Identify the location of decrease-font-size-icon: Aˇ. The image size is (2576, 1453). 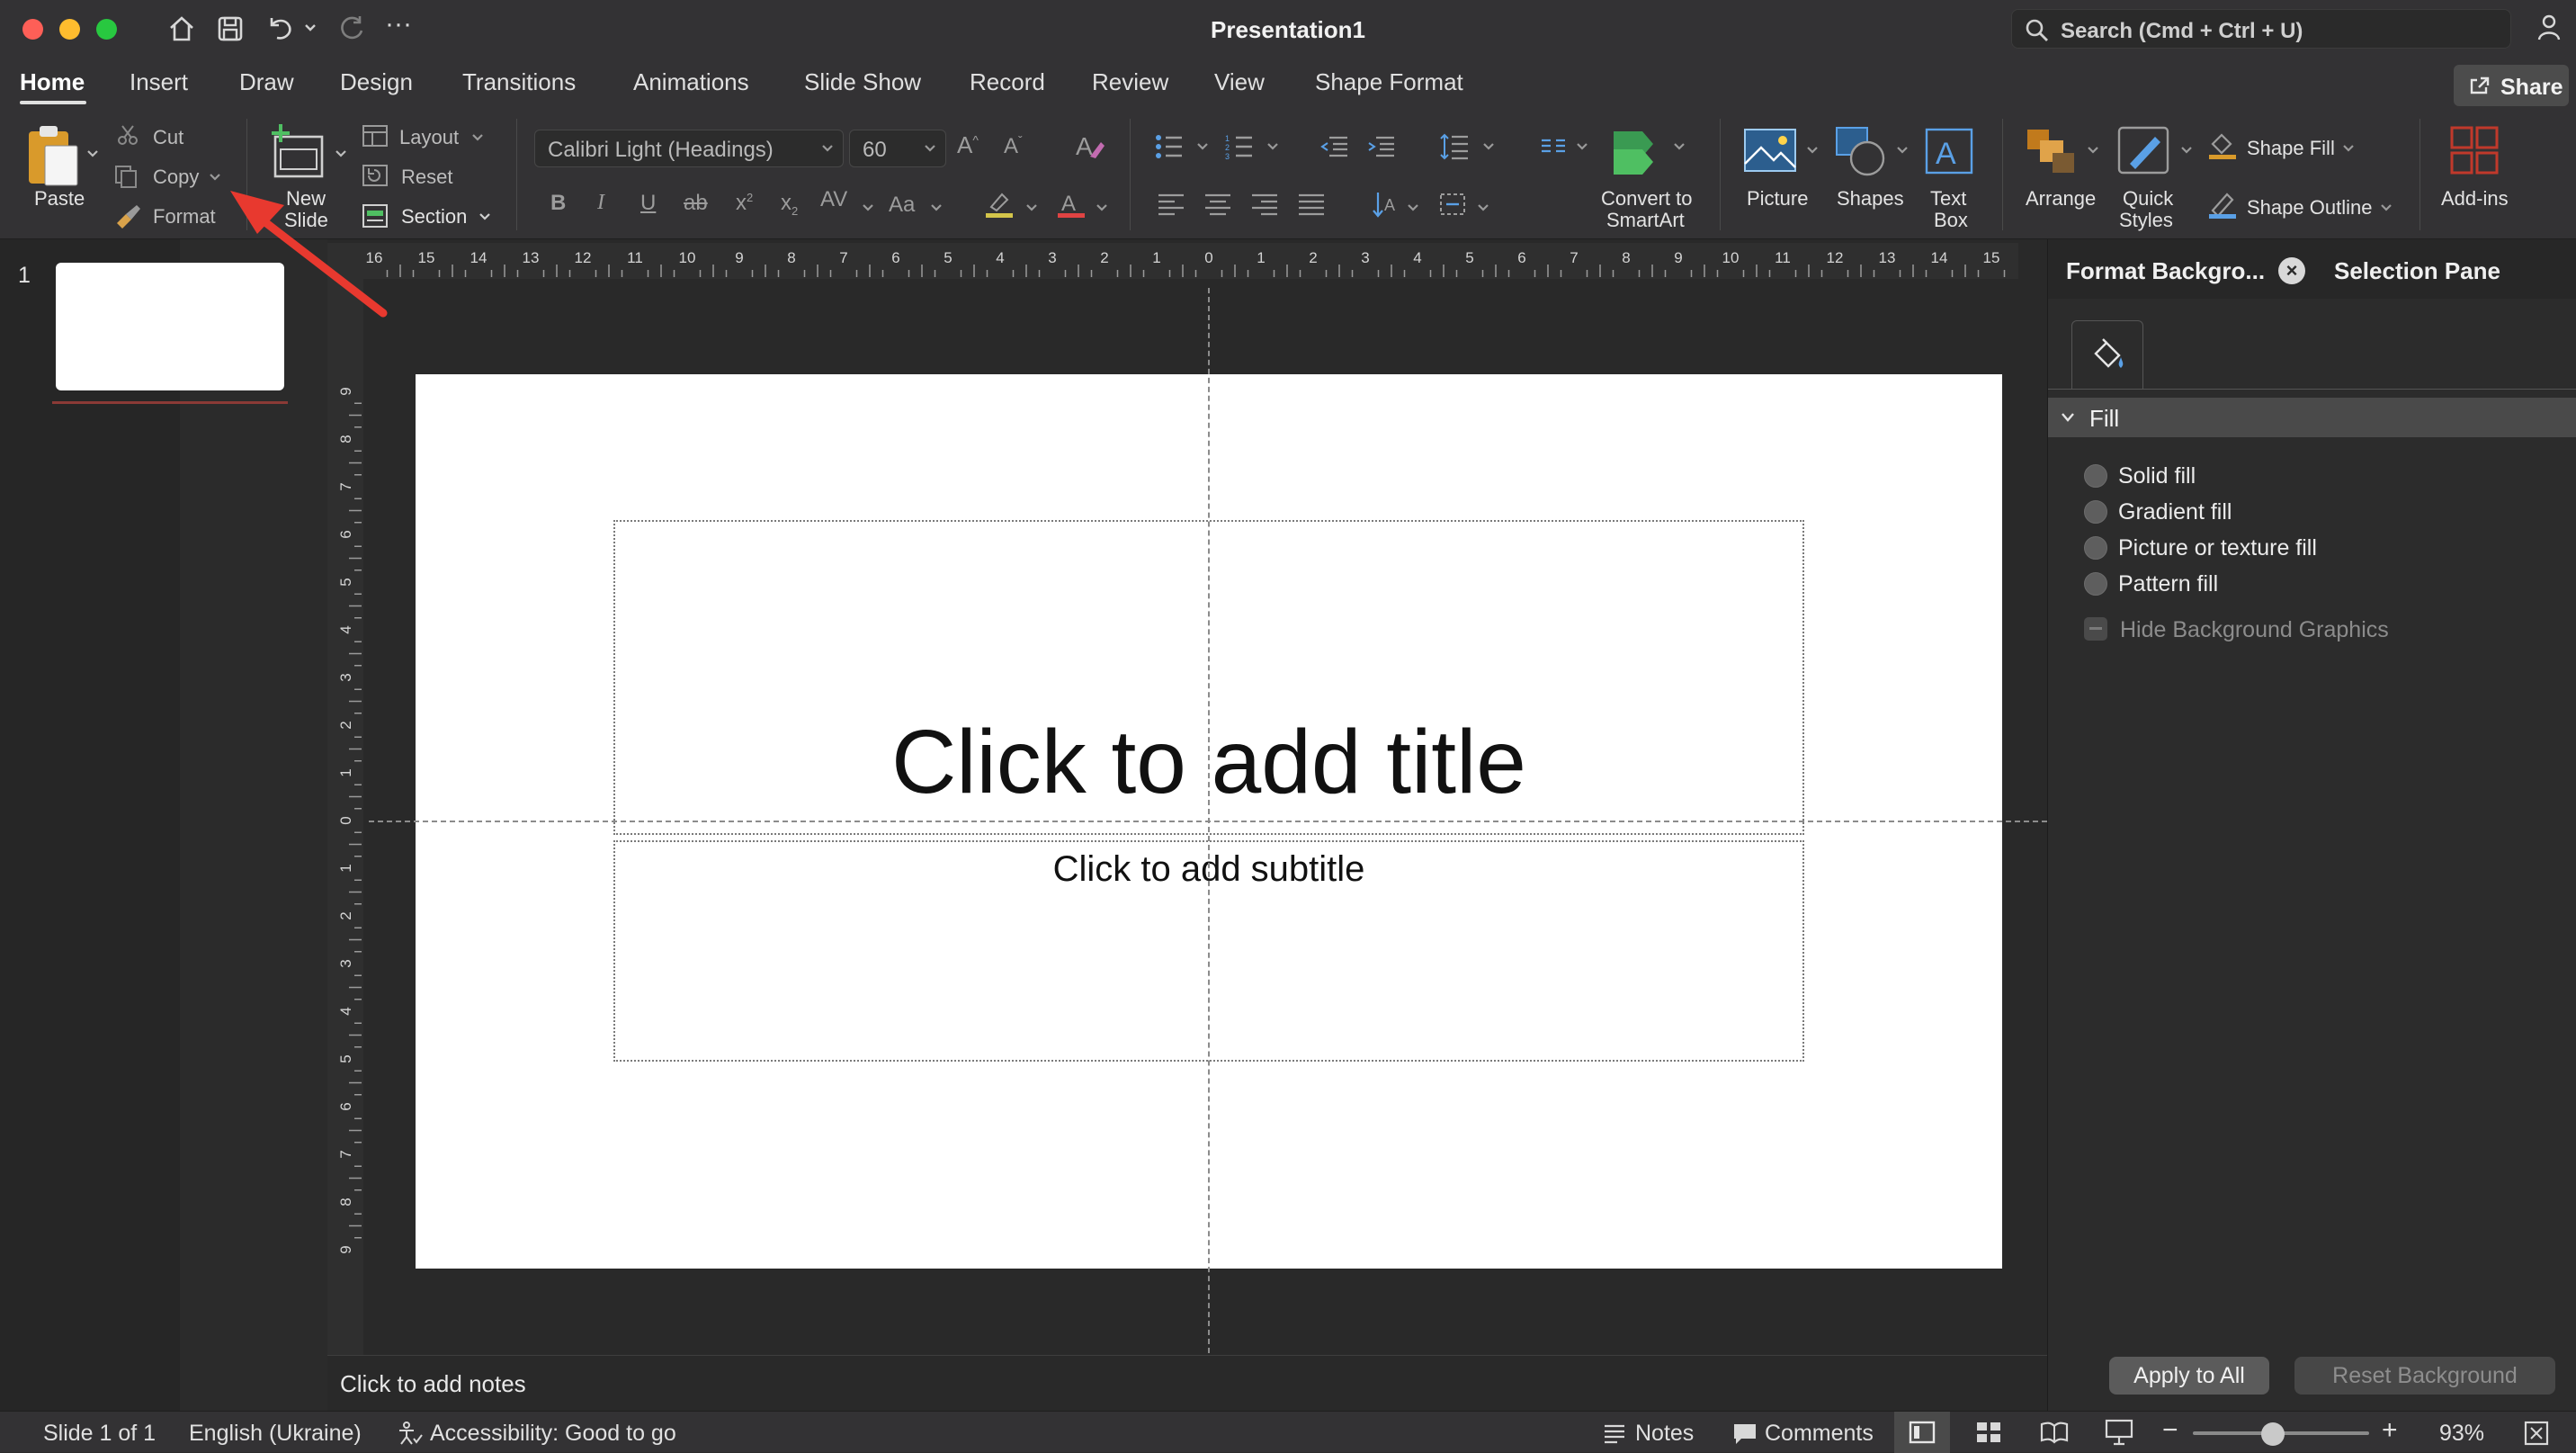
(1013, 146).